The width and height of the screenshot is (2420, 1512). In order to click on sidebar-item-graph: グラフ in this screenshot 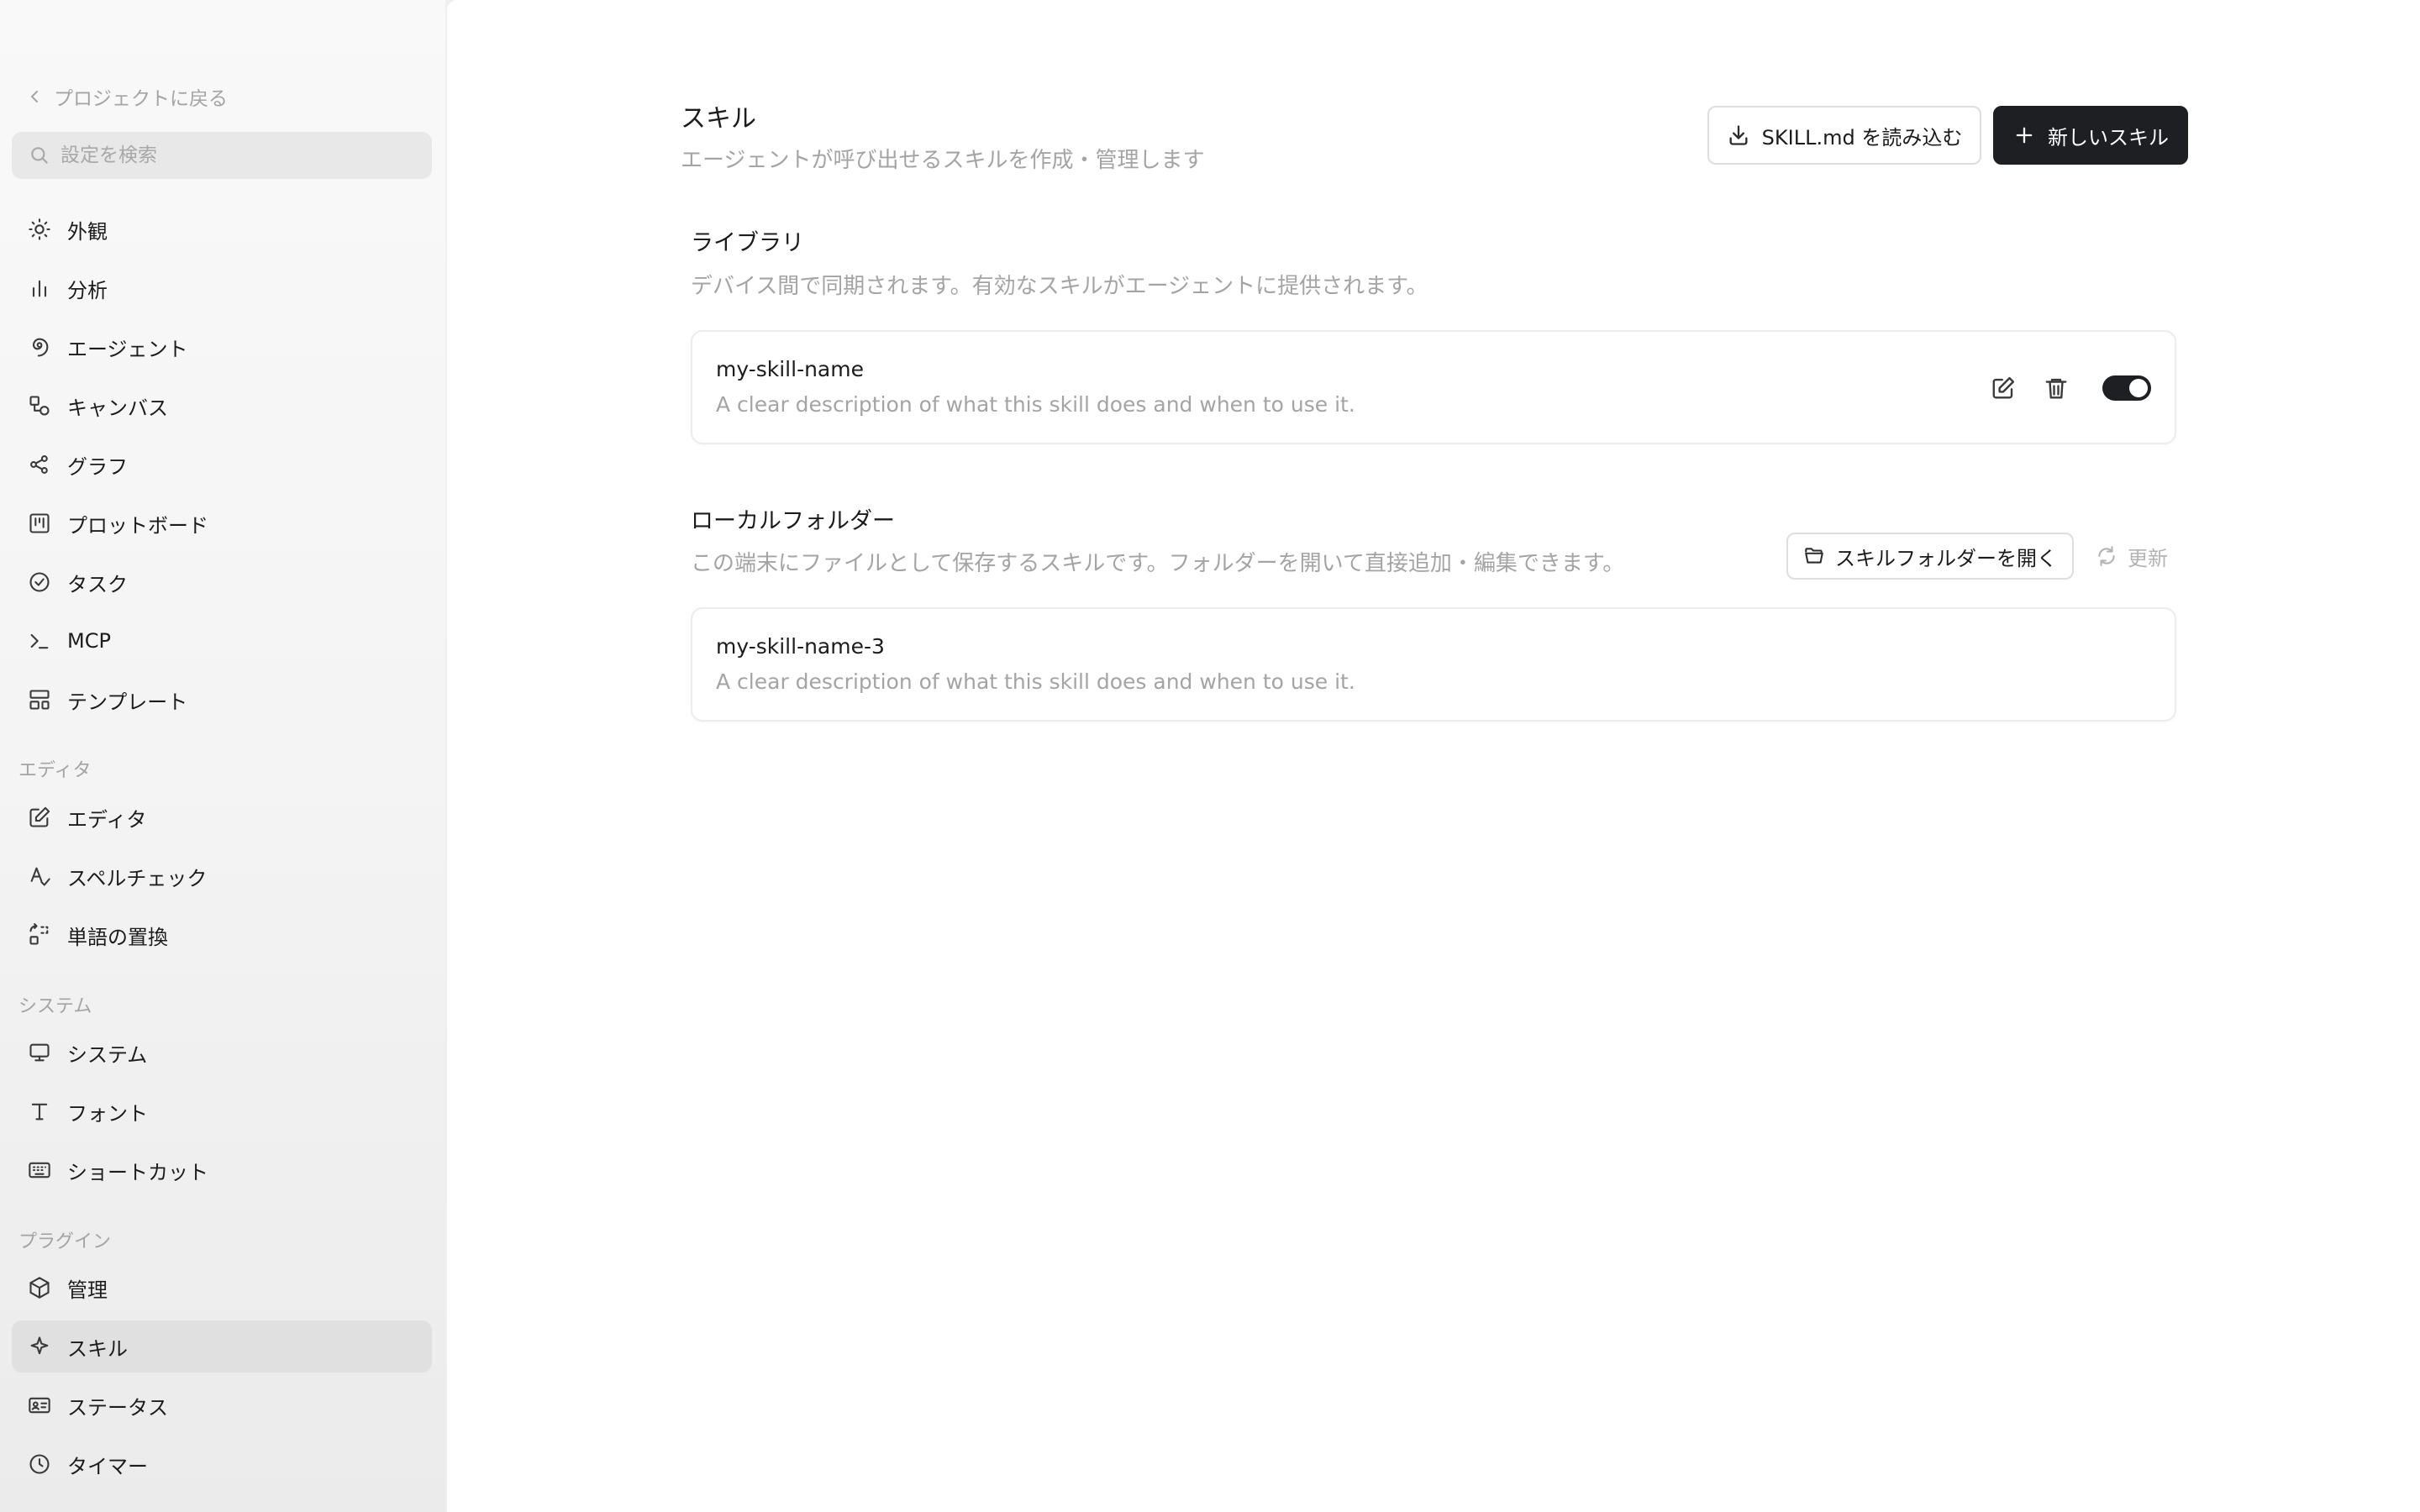, I will do `click(222, 464)`.